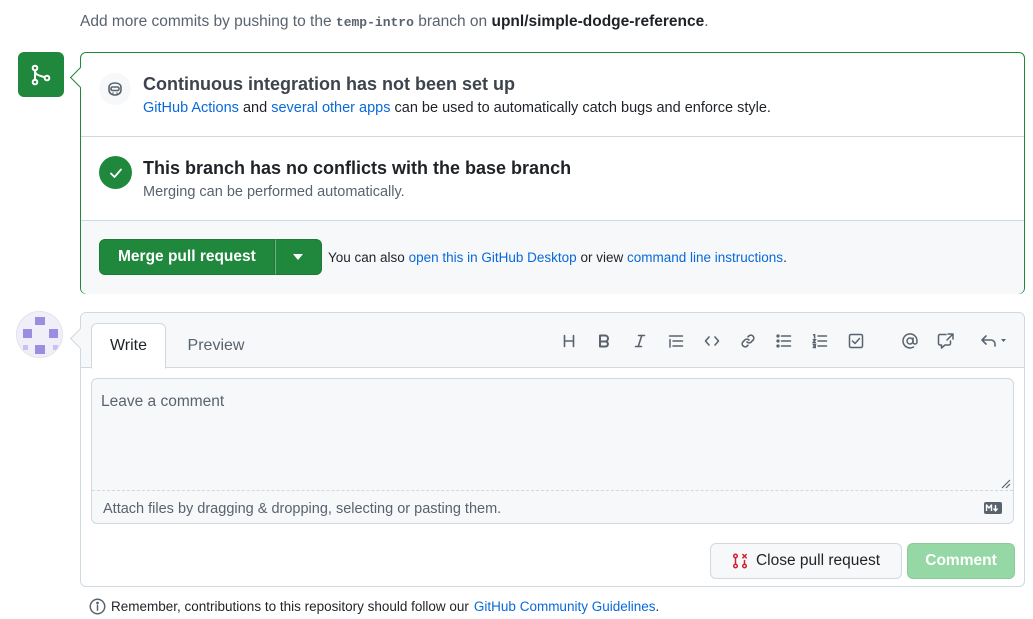  I want to click on heading-icon, so click(569, 341).